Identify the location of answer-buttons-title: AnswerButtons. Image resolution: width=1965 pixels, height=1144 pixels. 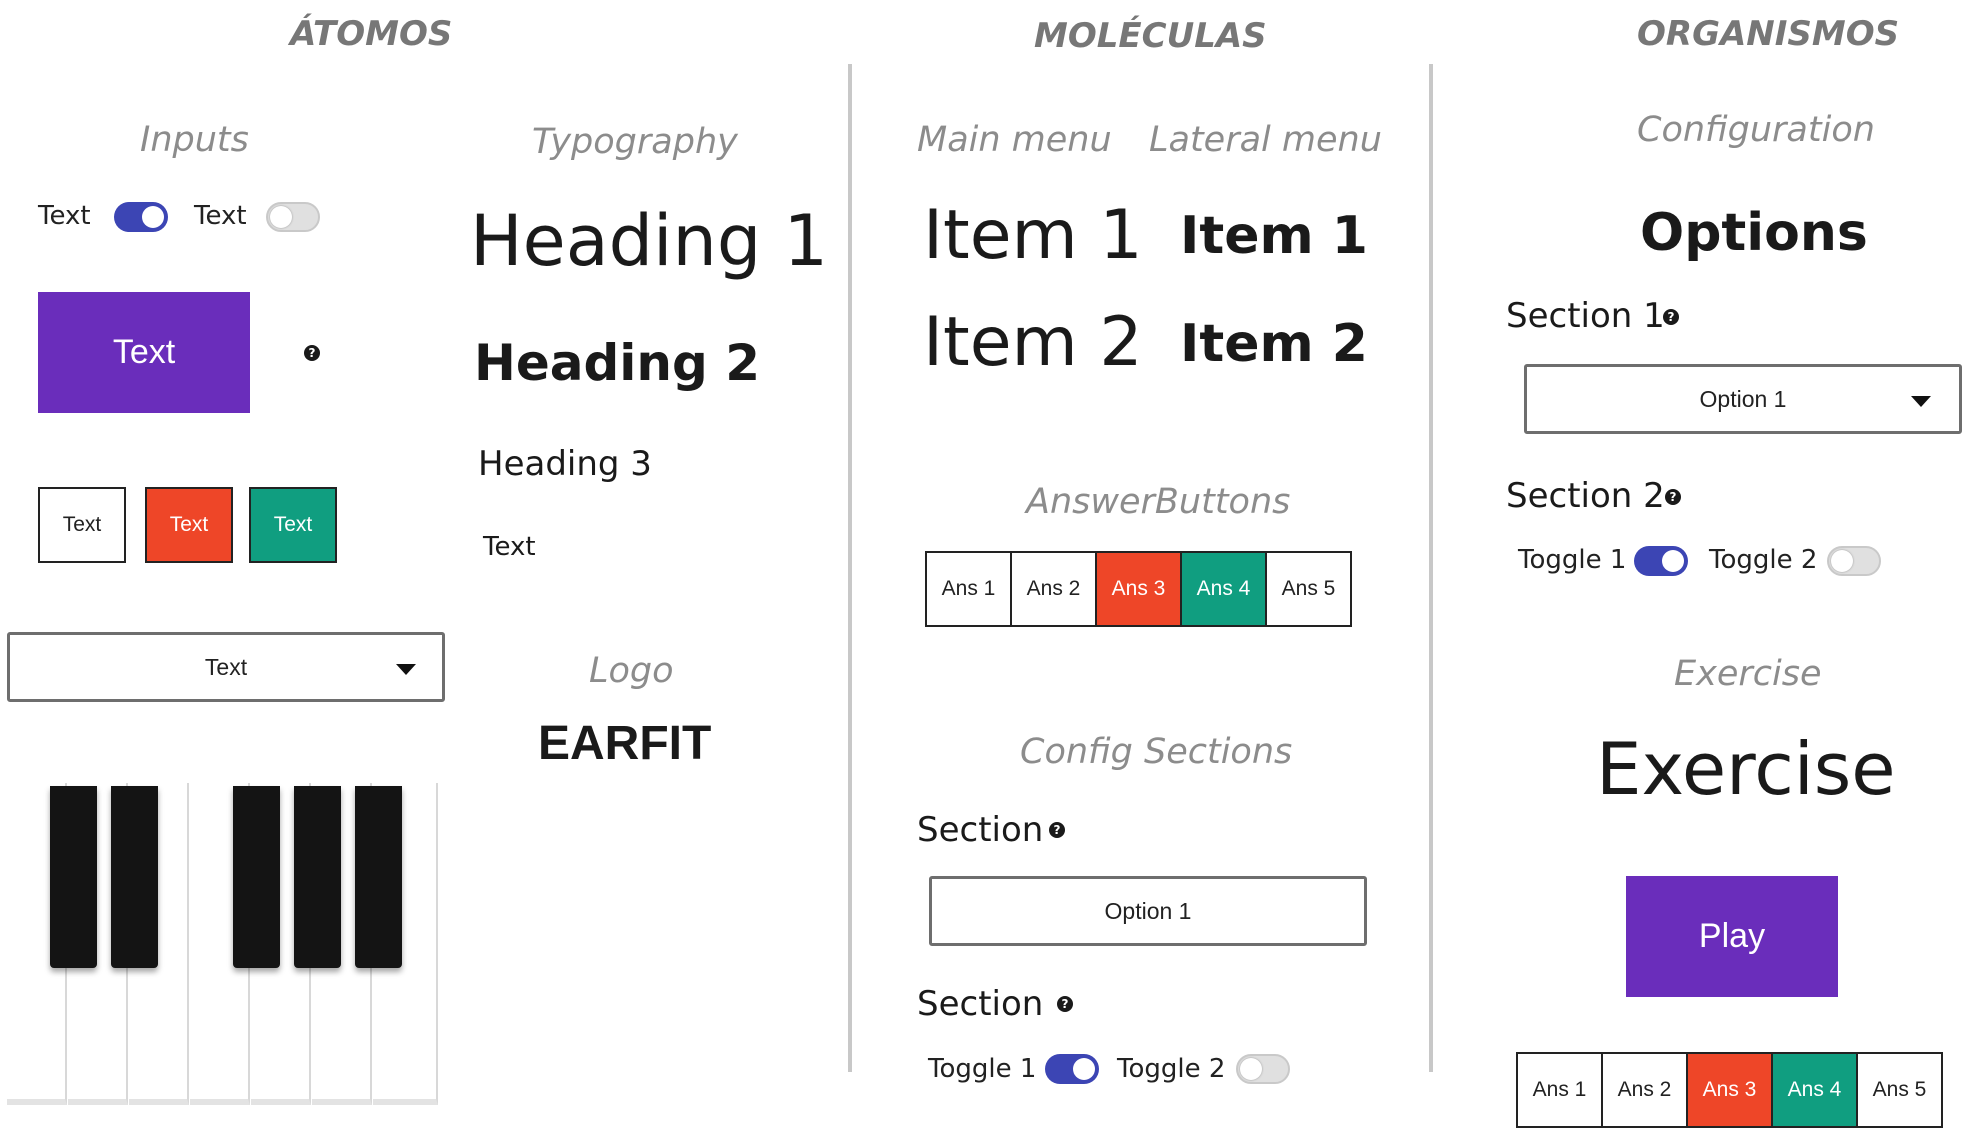
(1158, 502).